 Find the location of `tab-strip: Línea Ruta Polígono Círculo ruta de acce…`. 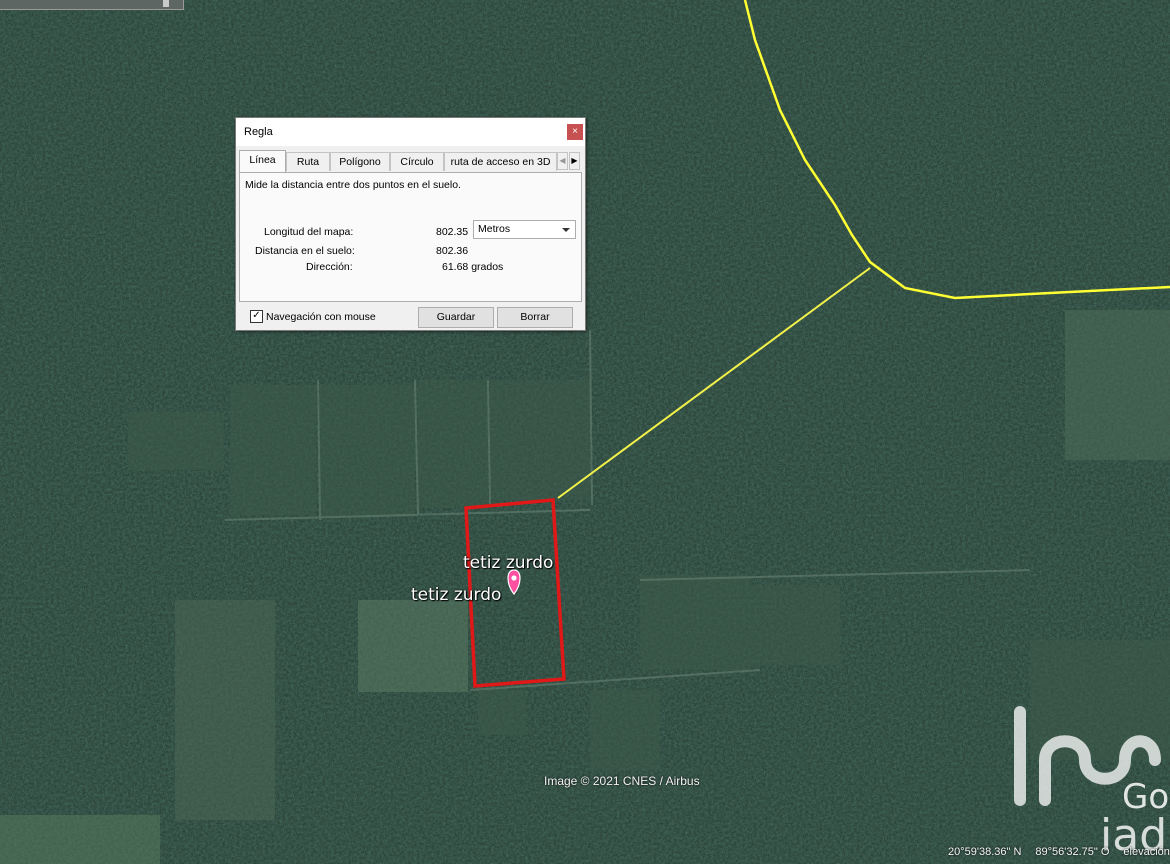

tab-strip: Línea Ruta Polígono Círculo ruta de acce… is located at coordinates (411, 161).